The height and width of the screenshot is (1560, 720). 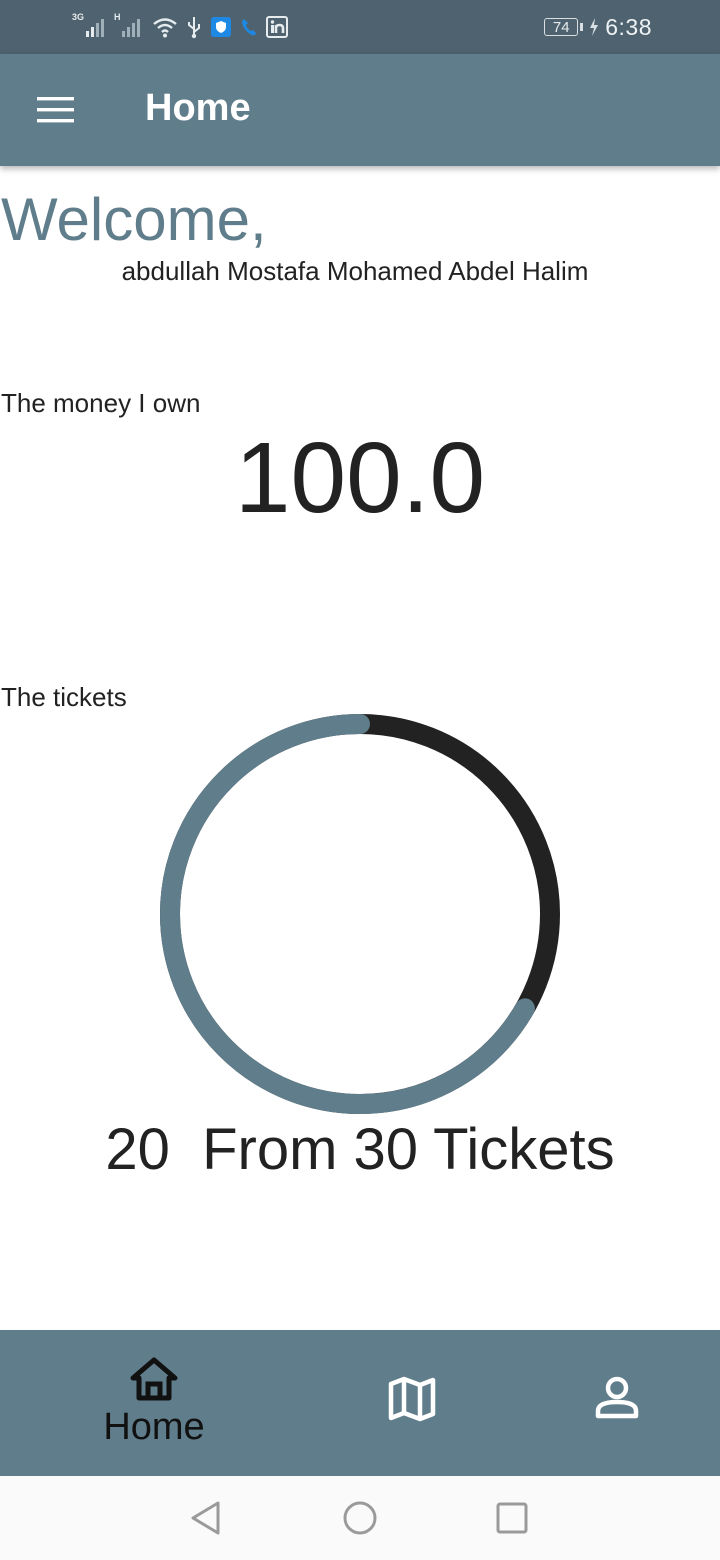 I want to click on app-bar: Home, so click(x=360, y=110).